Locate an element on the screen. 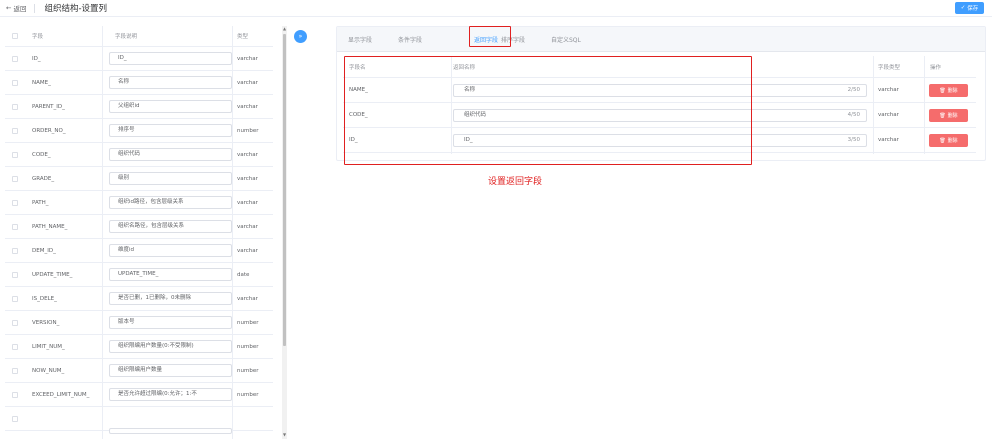  arrow-left-icon: ← is located at coordinates (9, 8).